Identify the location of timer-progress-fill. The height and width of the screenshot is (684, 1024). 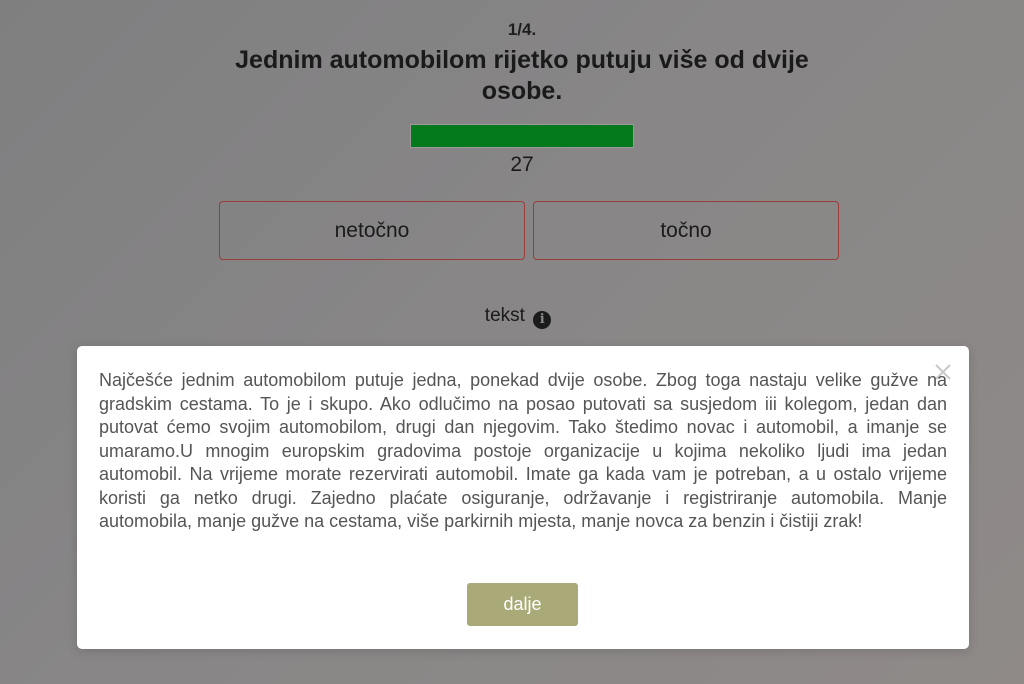
(522, 136).